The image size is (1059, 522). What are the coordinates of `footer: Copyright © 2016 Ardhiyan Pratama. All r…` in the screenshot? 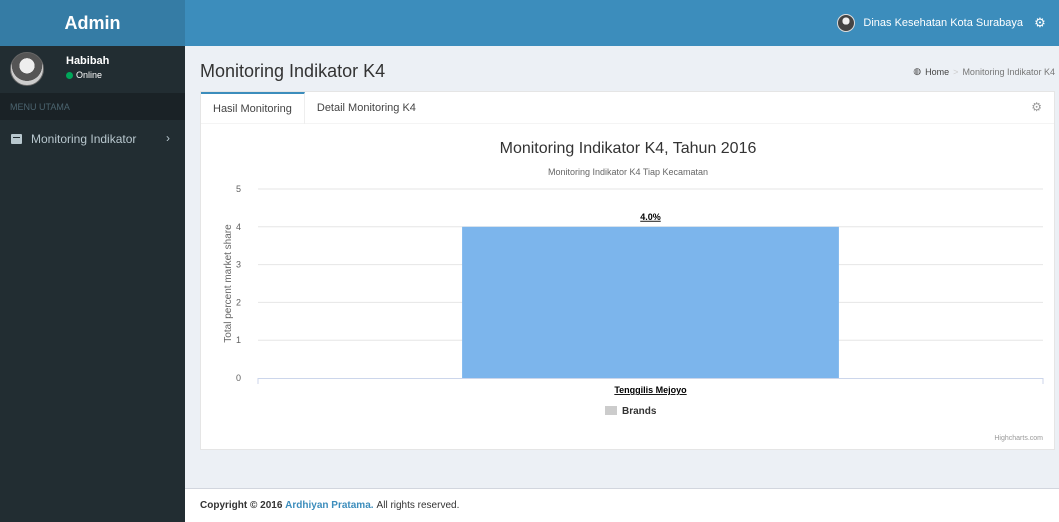 It's located at (622, 505).